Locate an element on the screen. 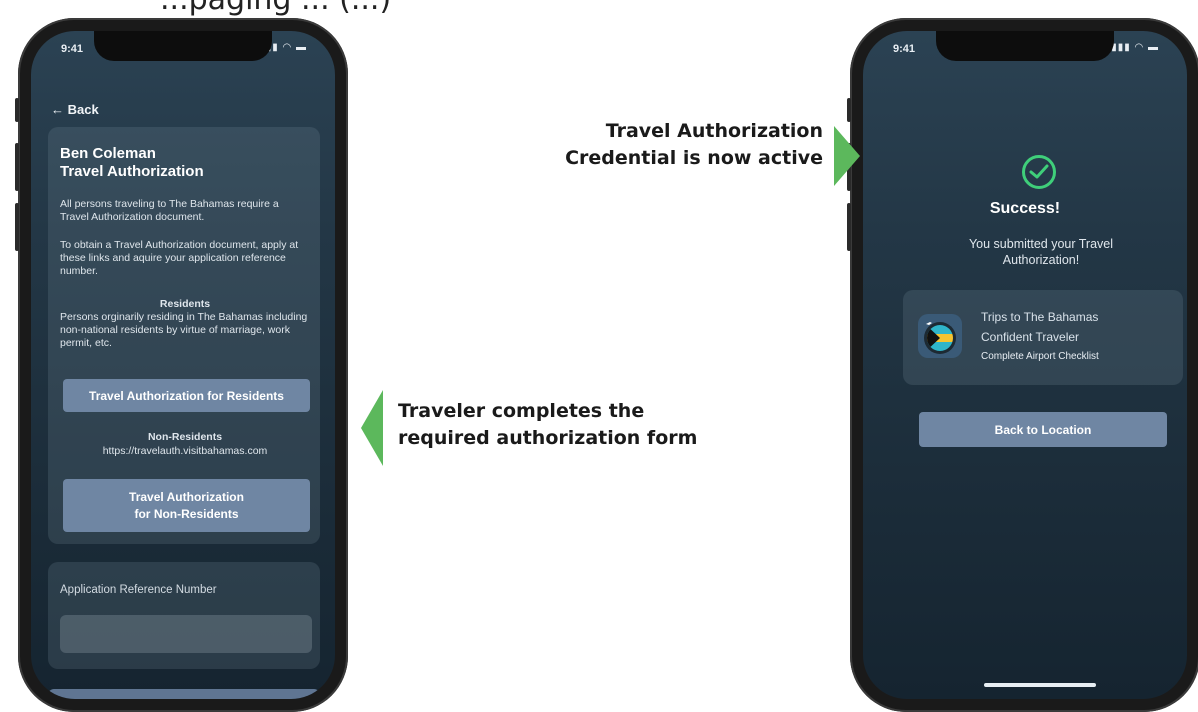  volume-up-button is located at coordinates (17, 167).